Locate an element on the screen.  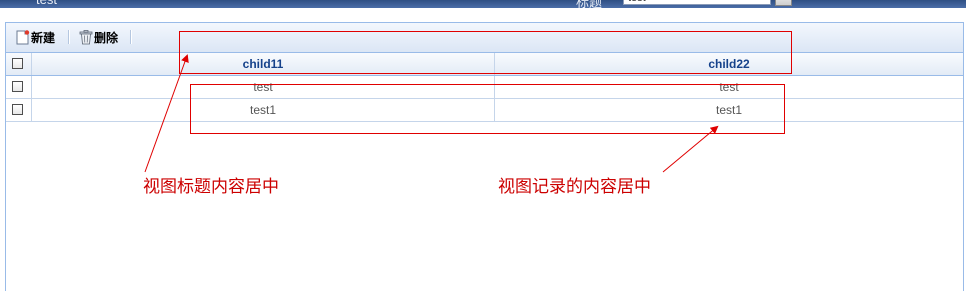
record-arrow is located at coordinates (690, 149).